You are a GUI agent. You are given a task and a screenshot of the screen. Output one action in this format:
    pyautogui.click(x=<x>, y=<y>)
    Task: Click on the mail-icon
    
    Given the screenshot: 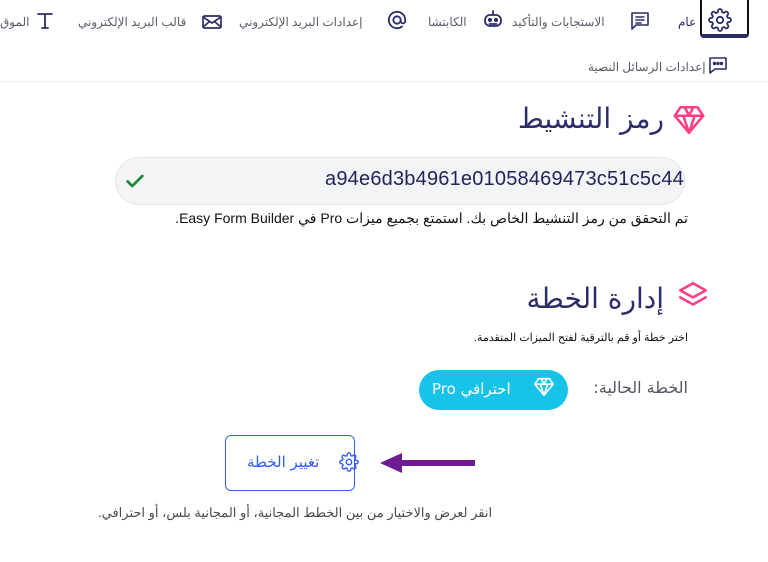 What is the action you would take?
    pyautogui.click(x=212, y=22)
    